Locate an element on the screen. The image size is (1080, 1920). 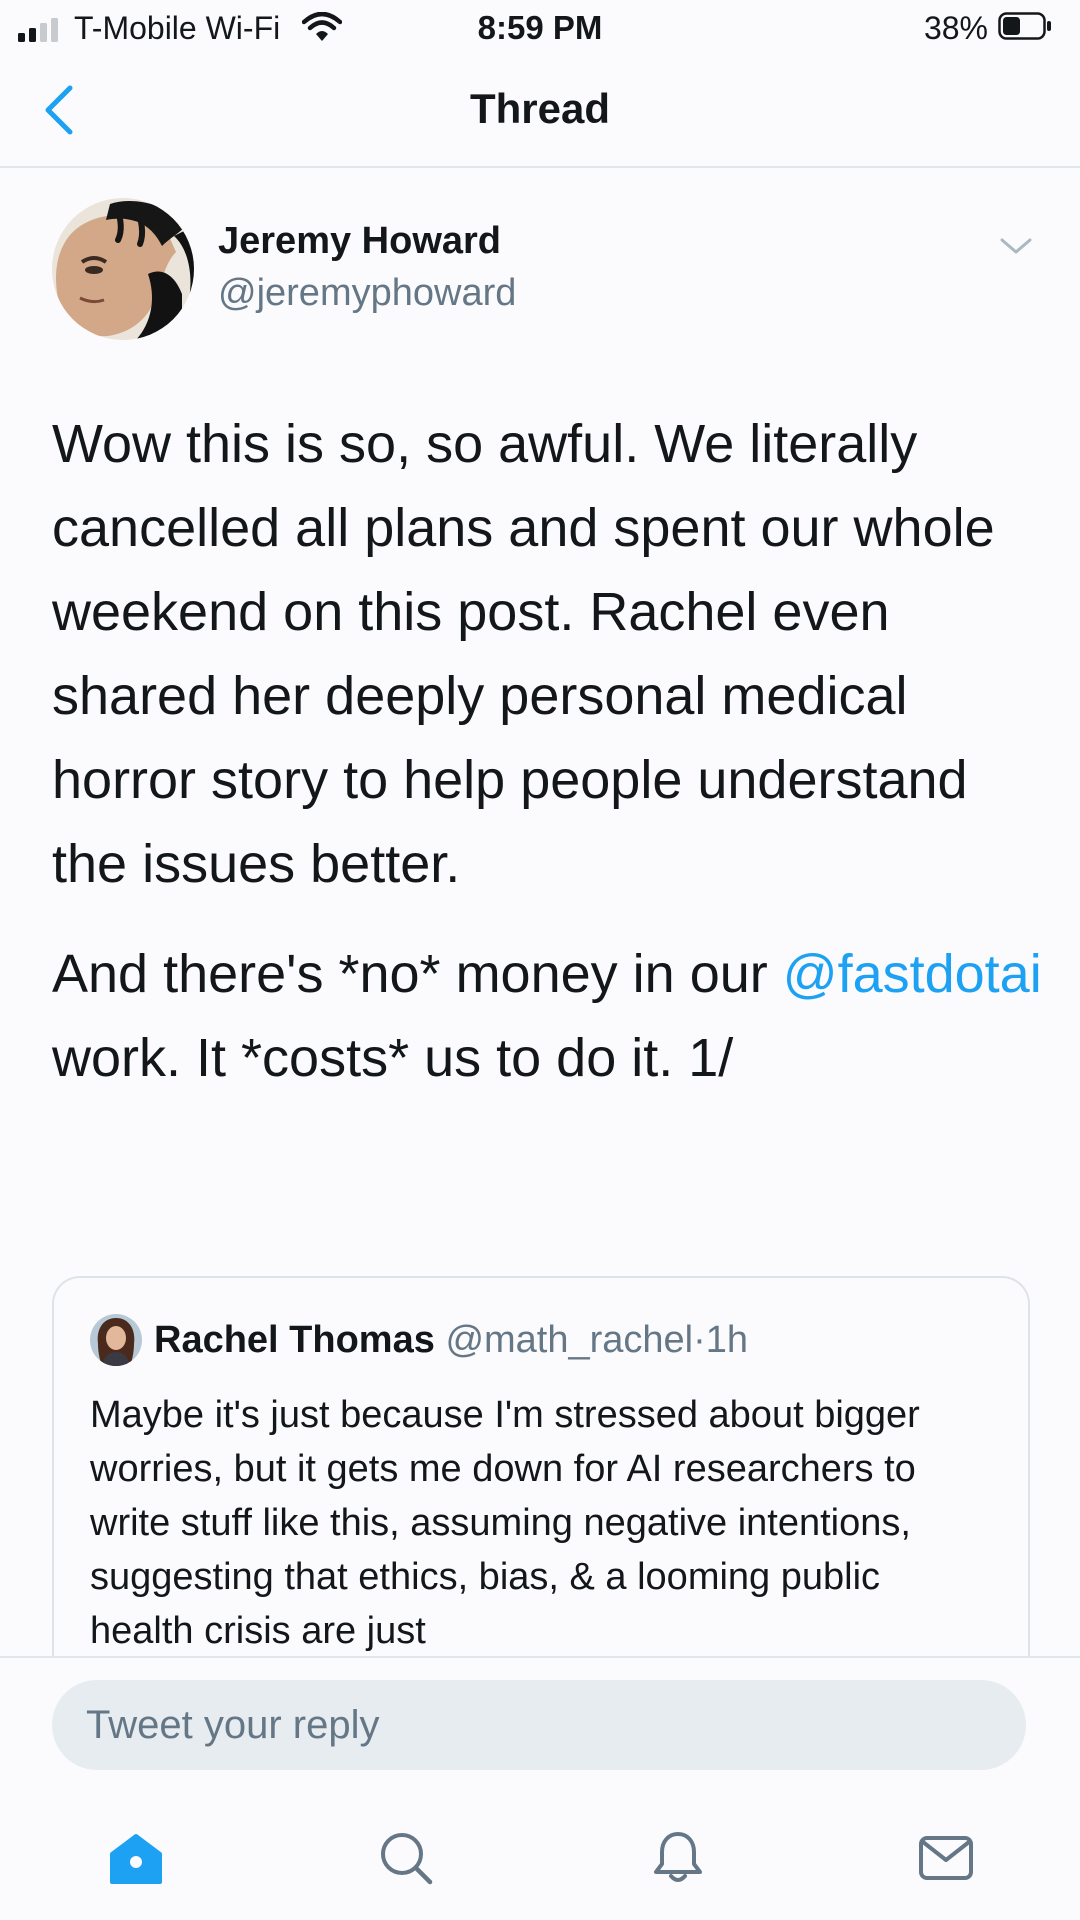
author-avatar is located at coordinates (123, 269).